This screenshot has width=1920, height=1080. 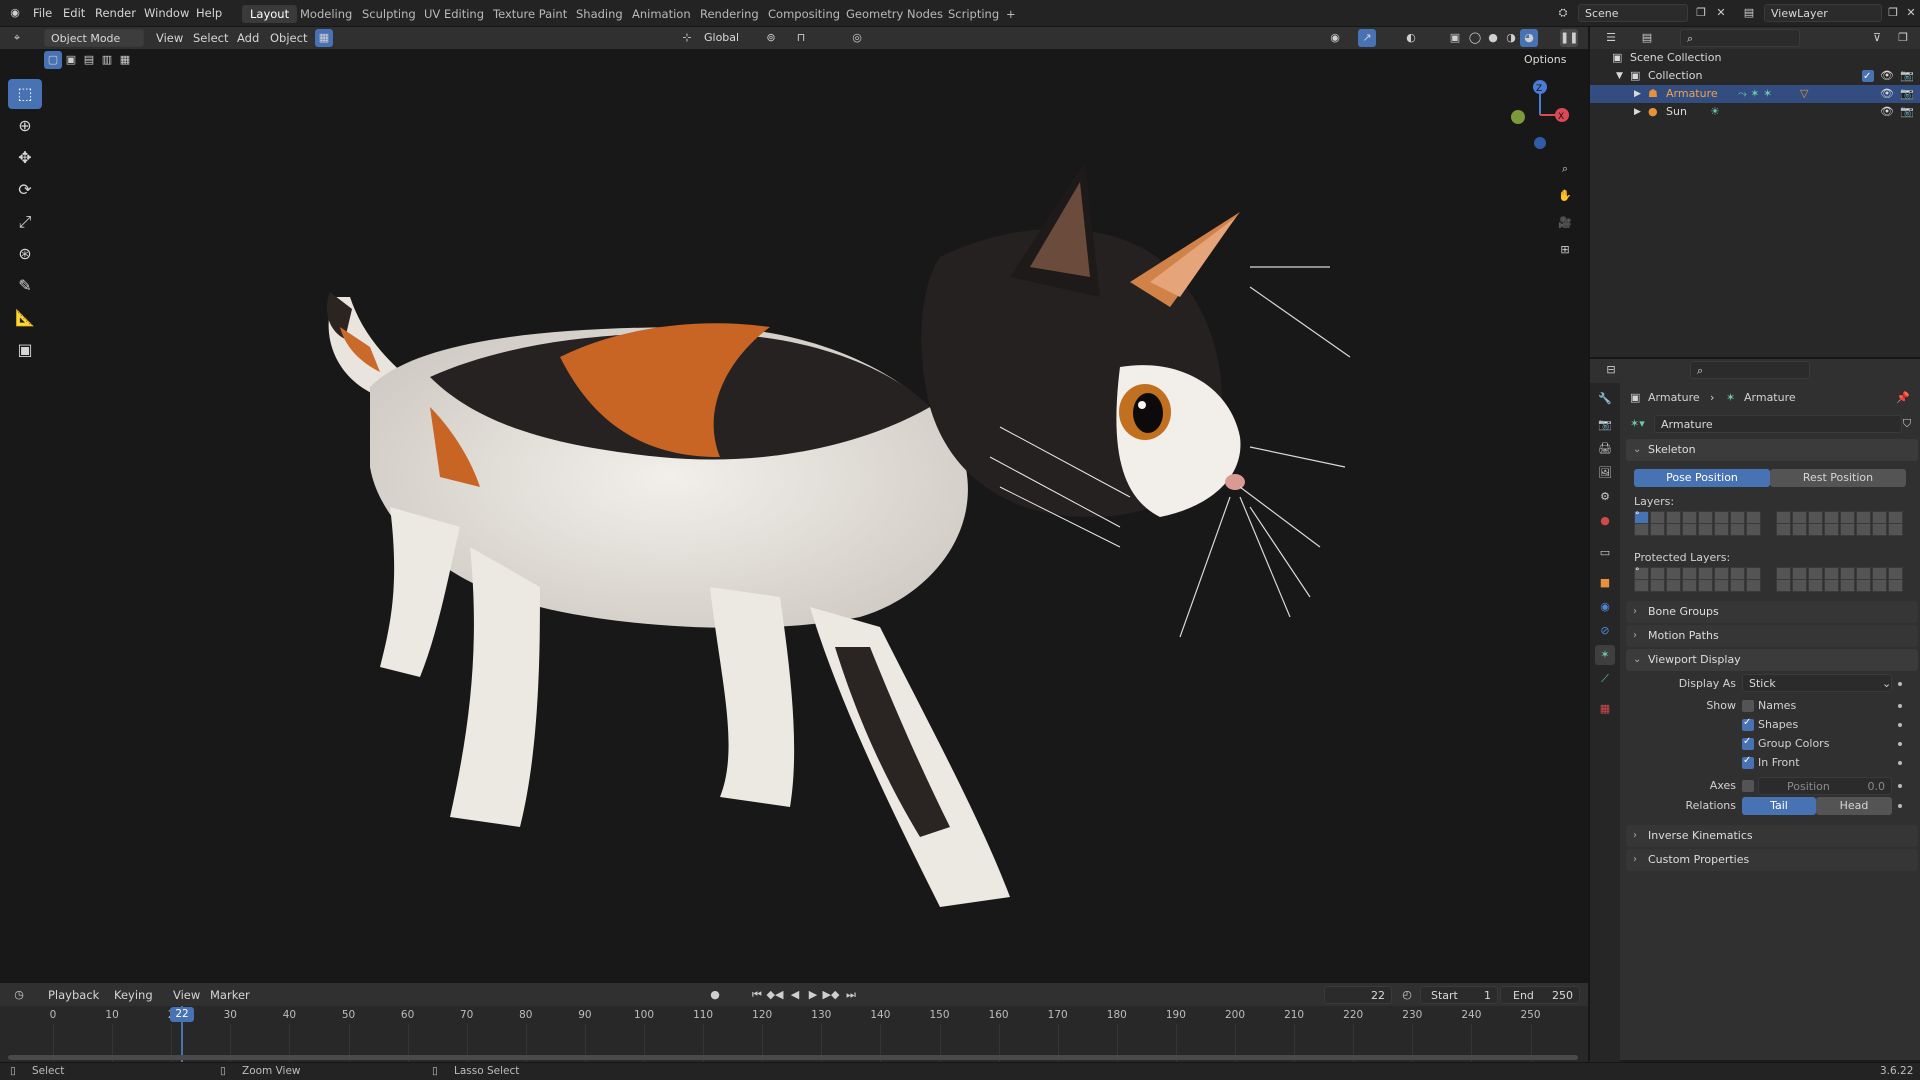 What do you see at coordinates (1748, 724) in the screenshot?
I see `shapes-checkbox` at bounding box center [1748, 724].